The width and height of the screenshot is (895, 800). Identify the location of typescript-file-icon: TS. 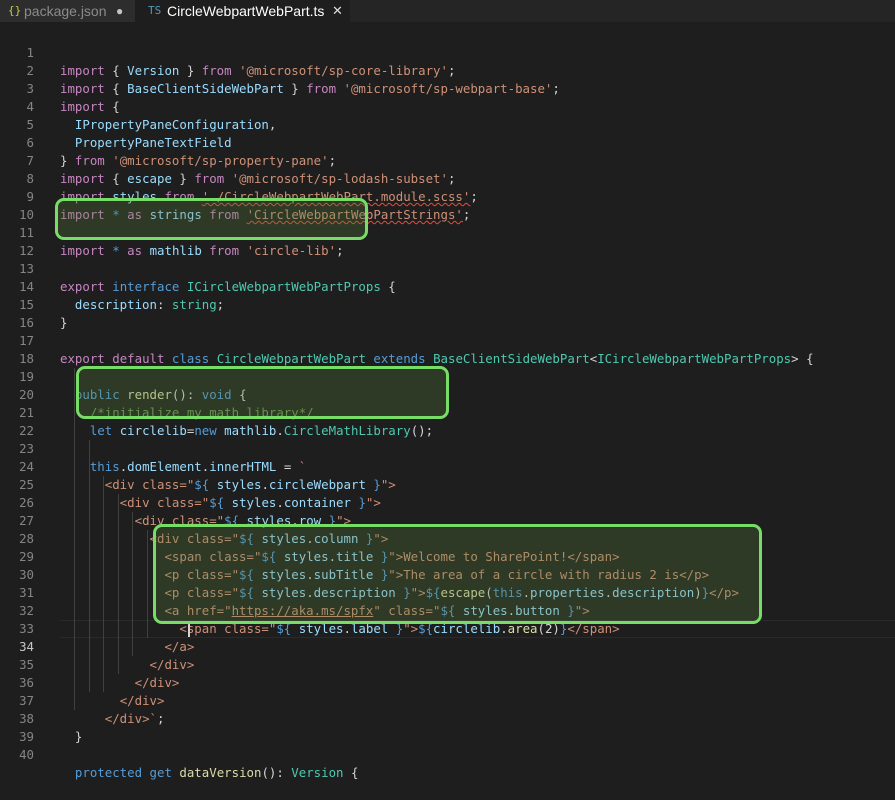
(155, 10).